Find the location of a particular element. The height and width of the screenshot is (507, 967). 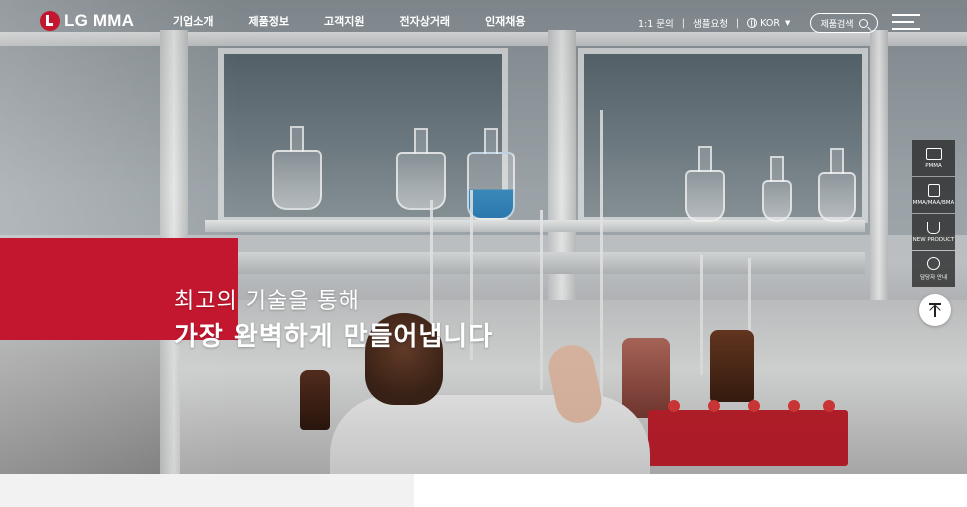

quick-menu-label: MMA/MAA/BMA is located at coordinates (933, 203).